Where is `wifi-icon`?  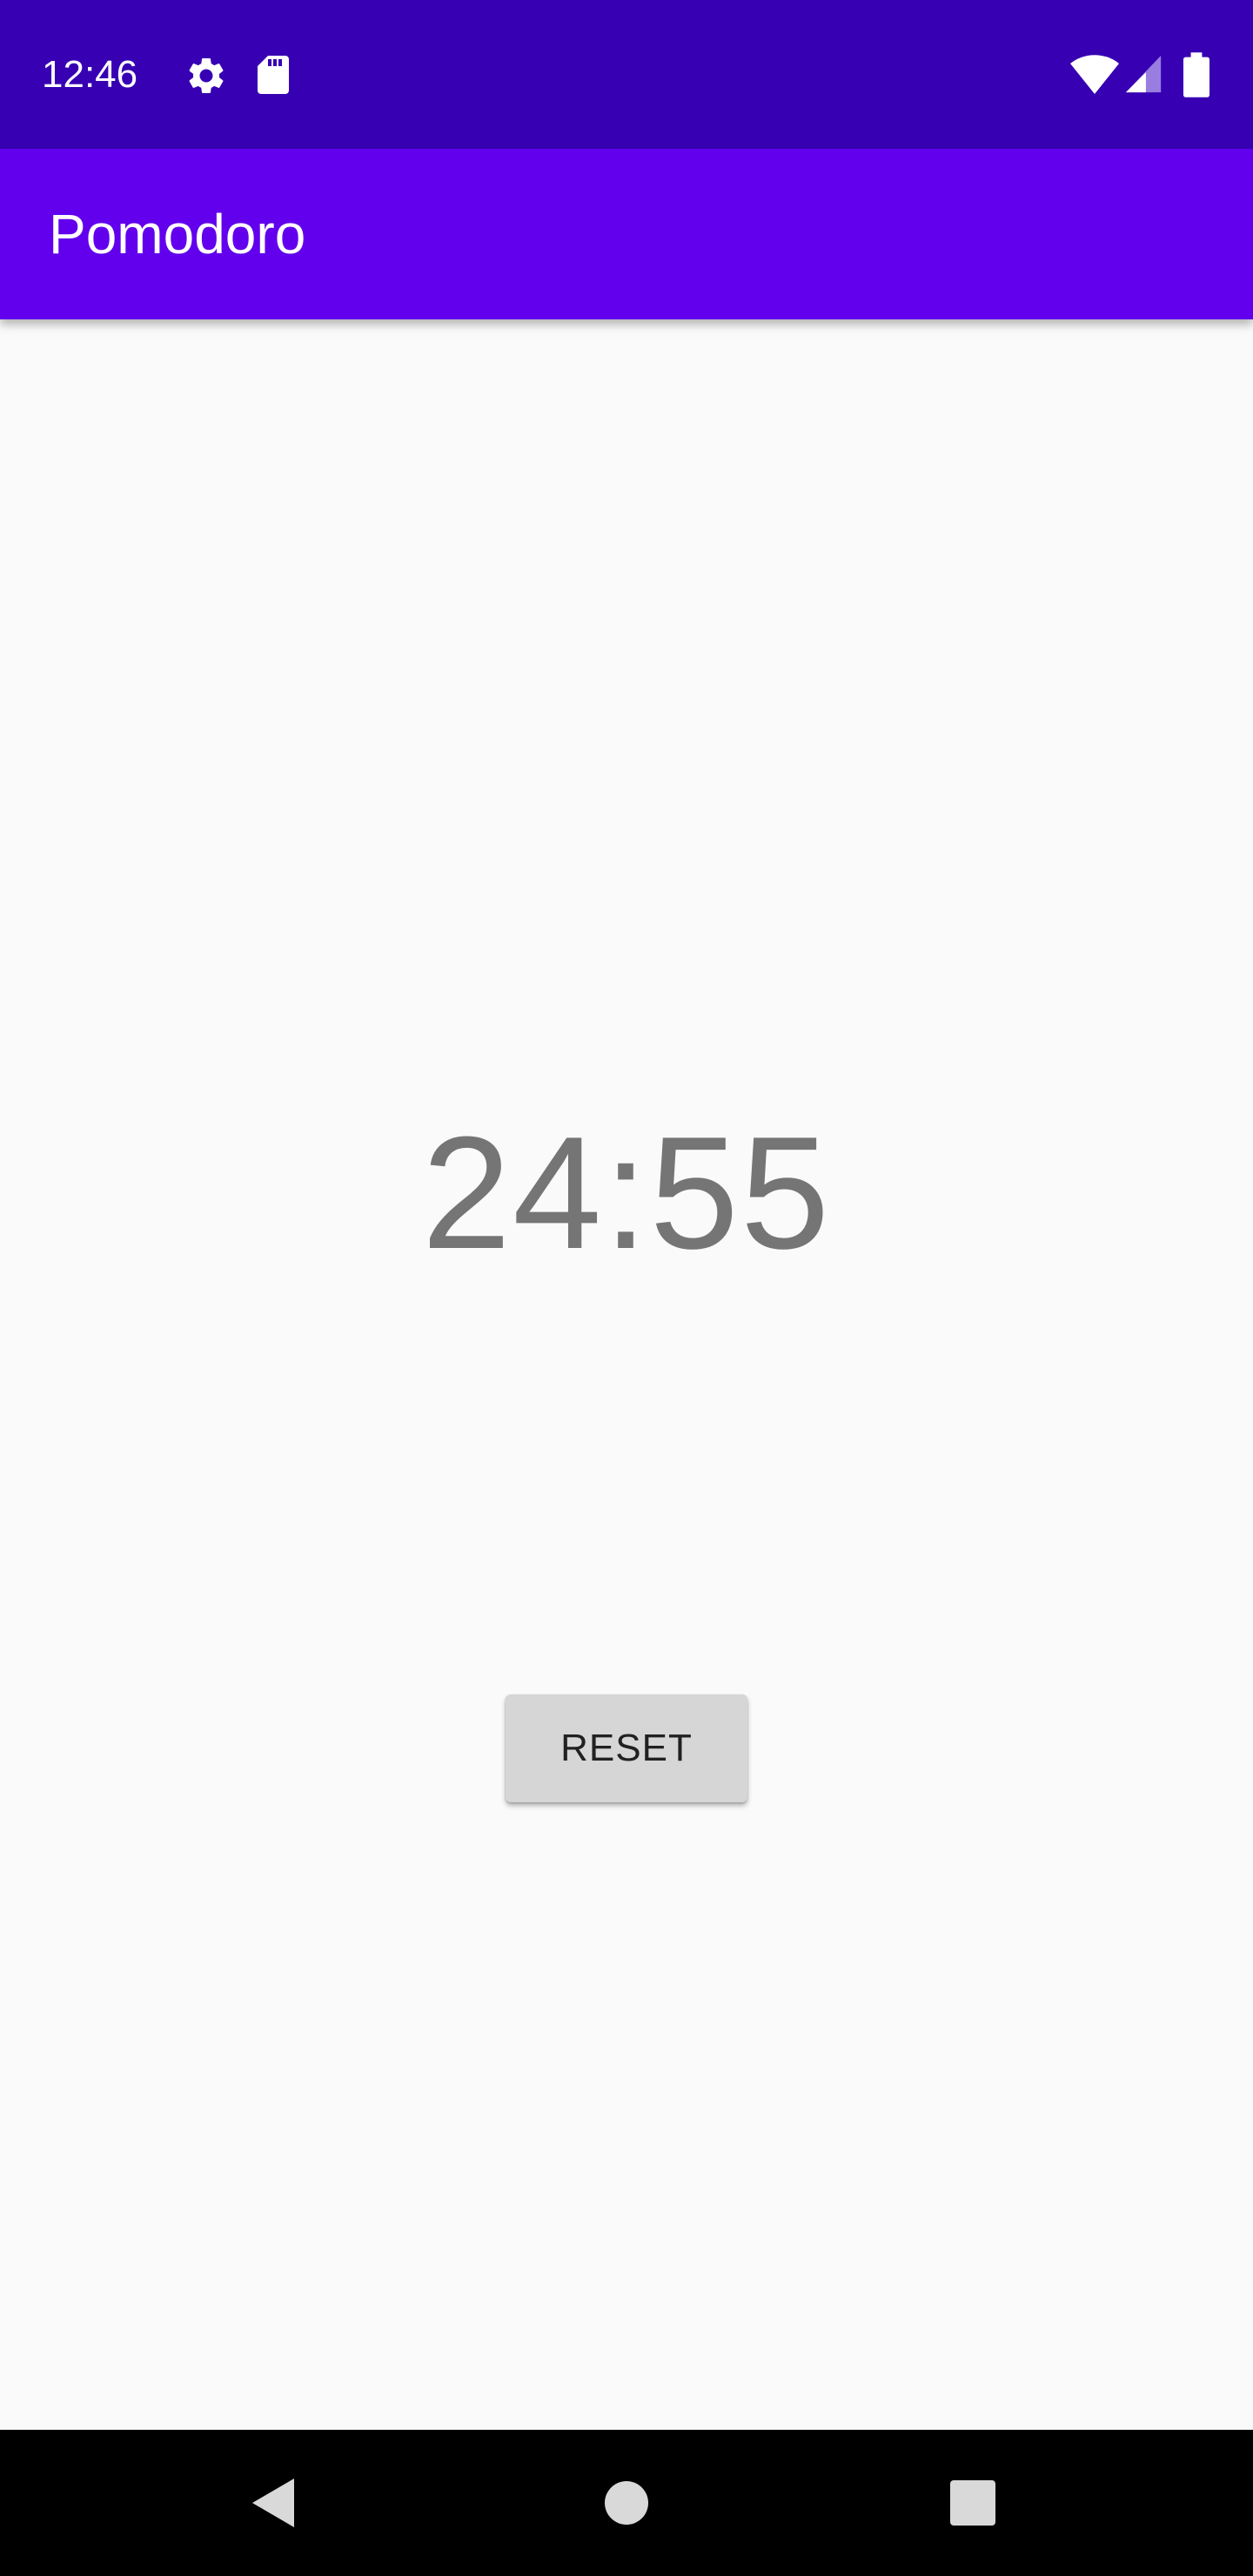 wifi-icon is located at coordinates (1094, 74).